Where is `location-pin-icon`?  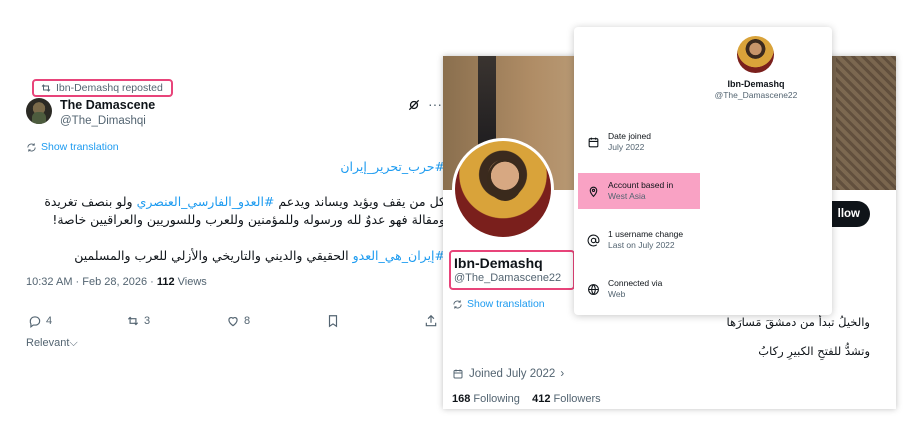 location-pin-icon is located at coordinates (593, 191).